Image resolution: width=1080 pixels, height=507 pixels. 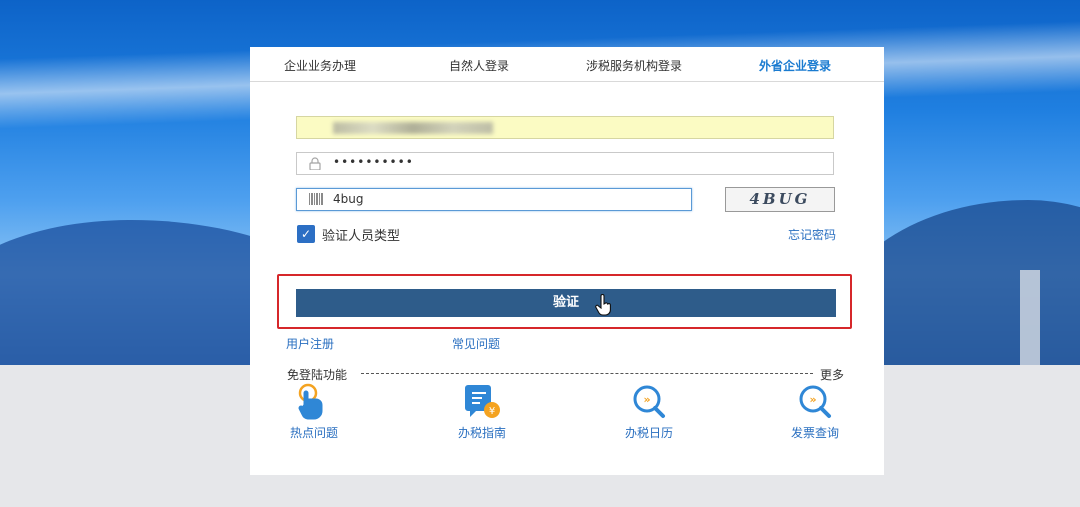 I want to click on invoice-query-label: 发票查询, so click(x=814, y=433).